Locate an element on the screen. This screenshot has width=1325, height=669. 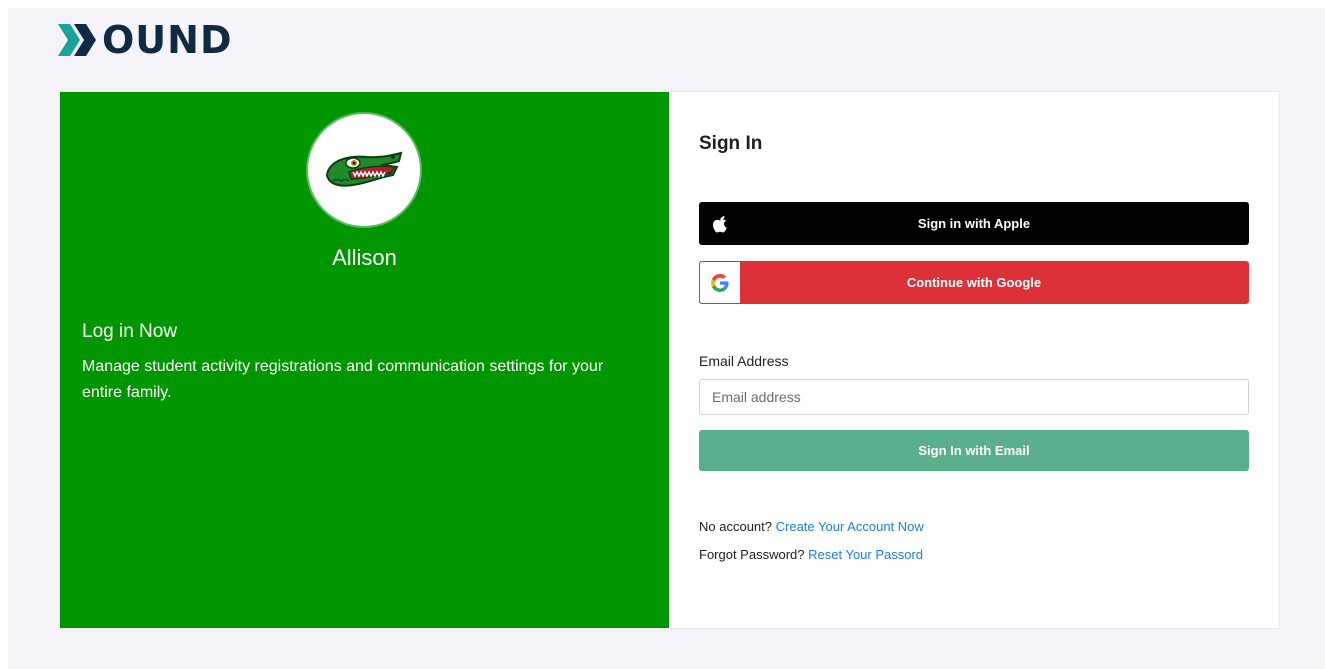
panel-heading: Log in Now is located at coordinates (130, 331).